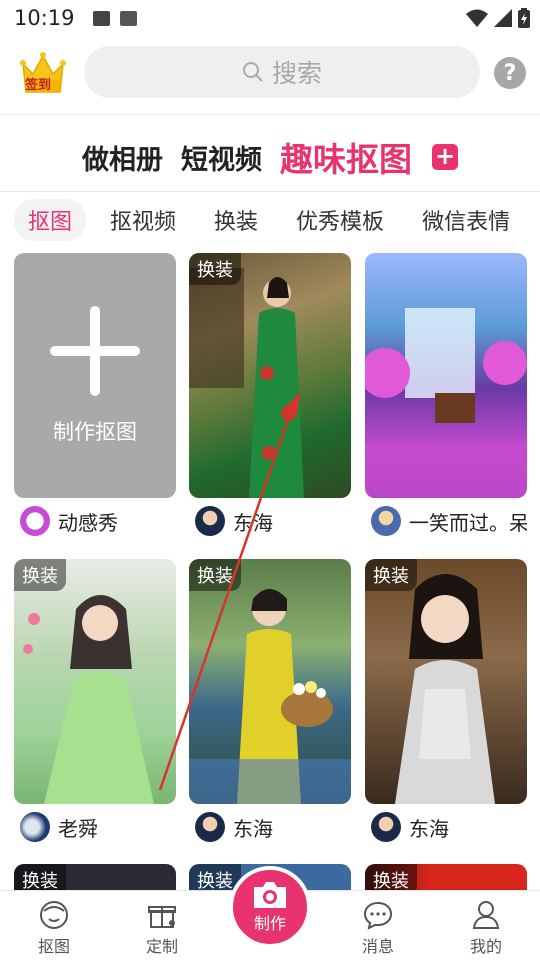  Describe the element at coordinates (270, 18) in the screenshot. I see `status-bar: 10:19` at that location.